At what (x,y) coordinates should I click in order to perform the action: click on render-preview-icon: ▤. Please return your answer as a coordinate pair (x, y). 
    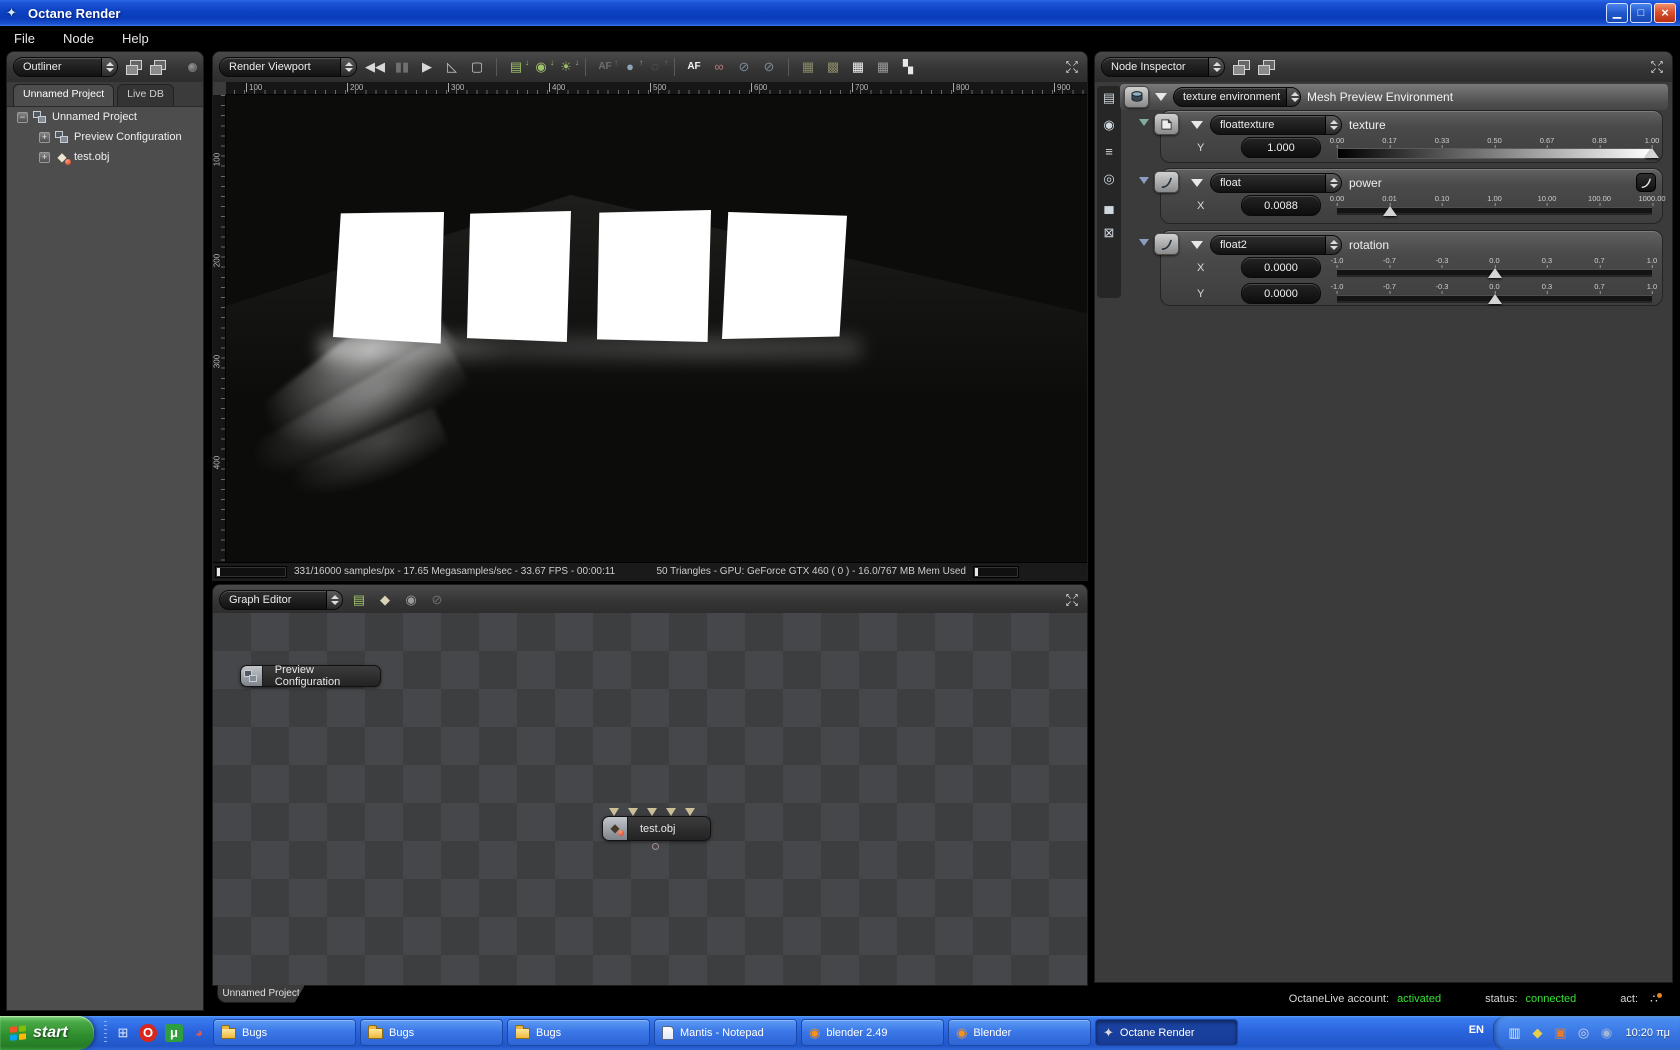
    Looking at the image, I should click on (1109, 98).